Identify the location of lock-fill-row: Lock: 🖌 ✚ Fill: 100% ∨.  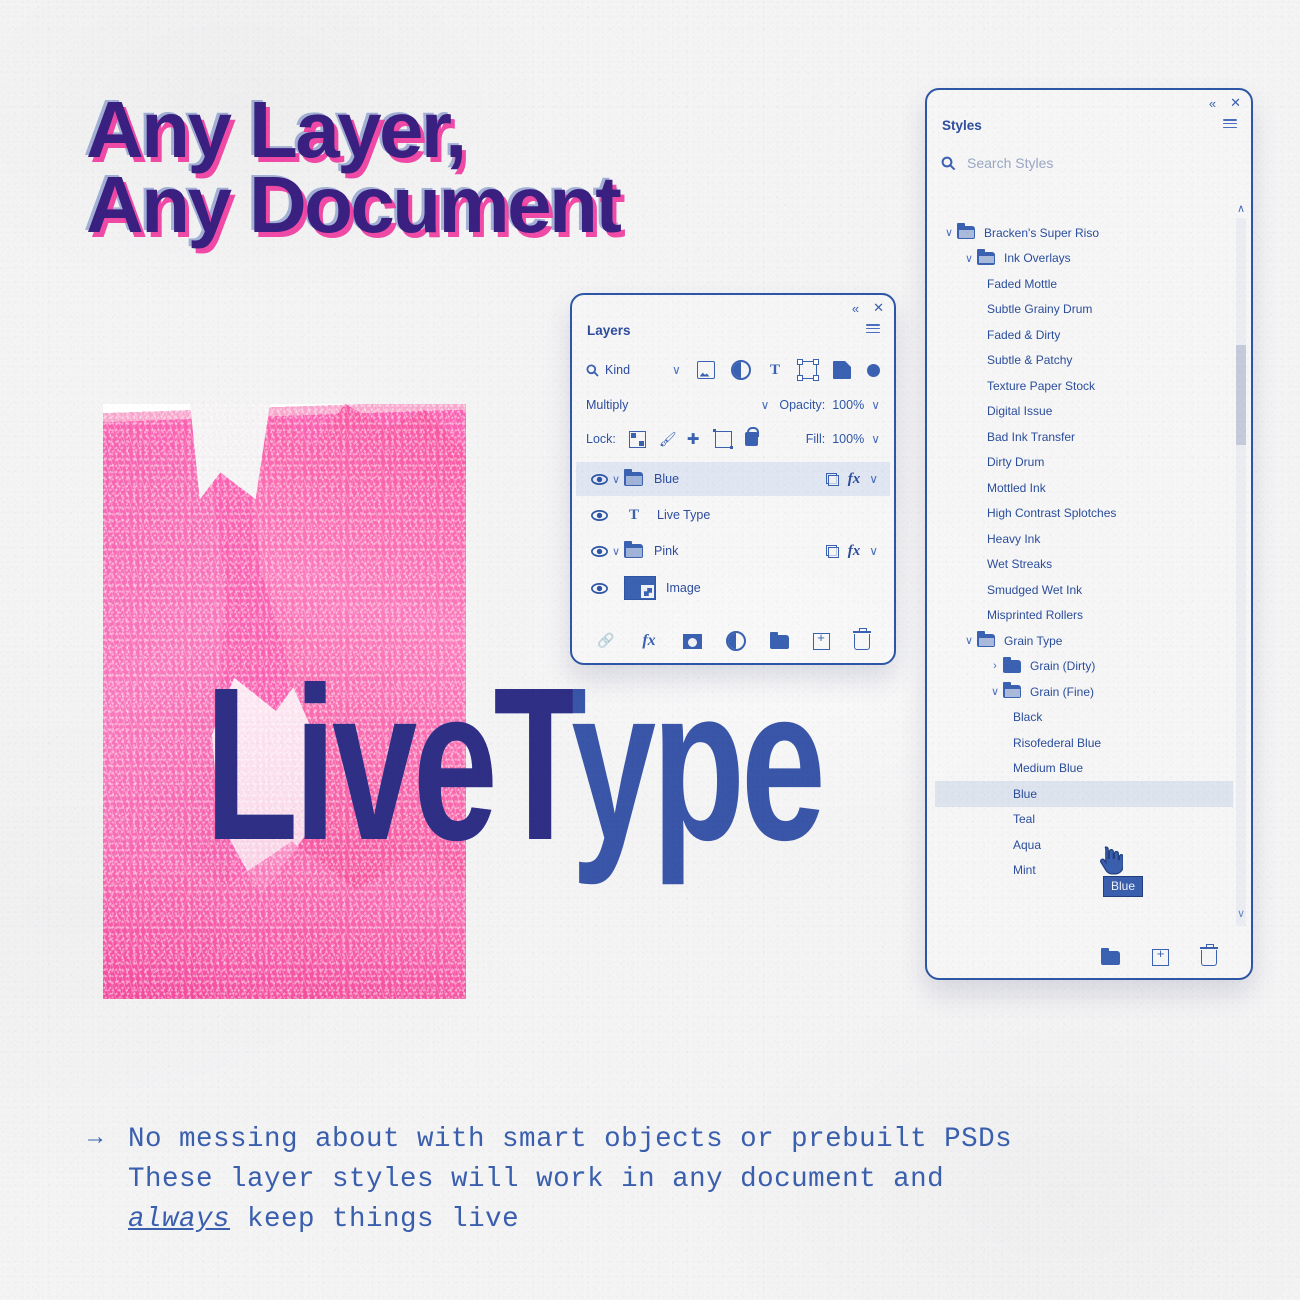
(733, 439).